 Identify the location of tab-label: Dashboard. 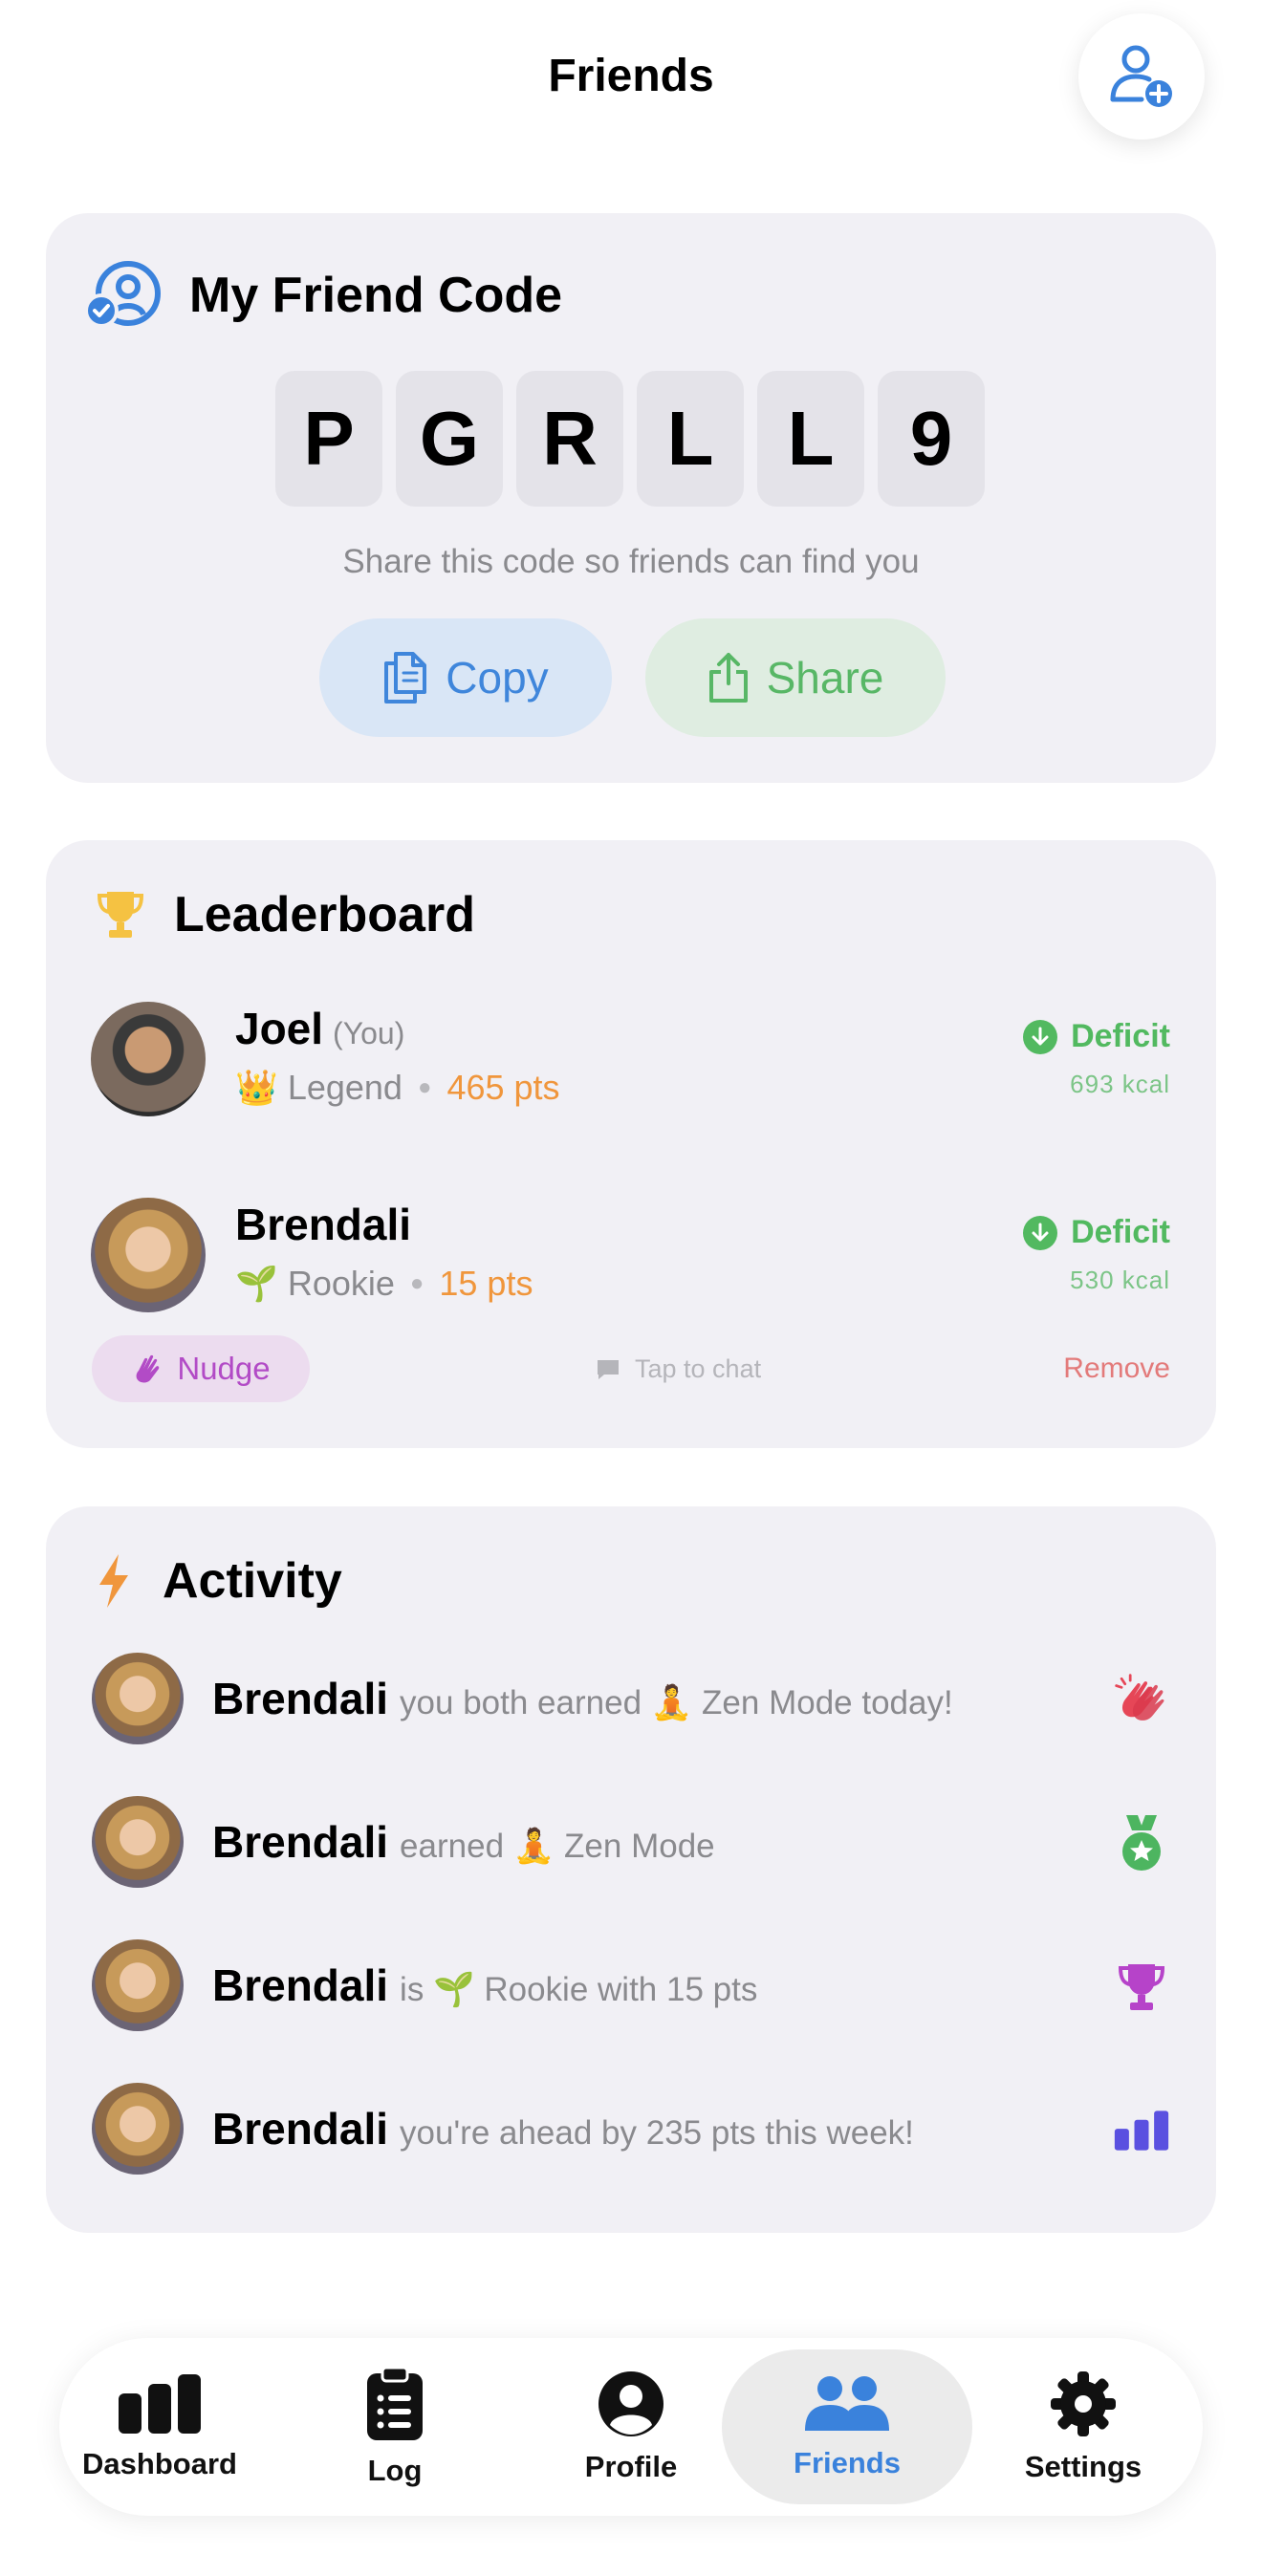
(159, 2463).